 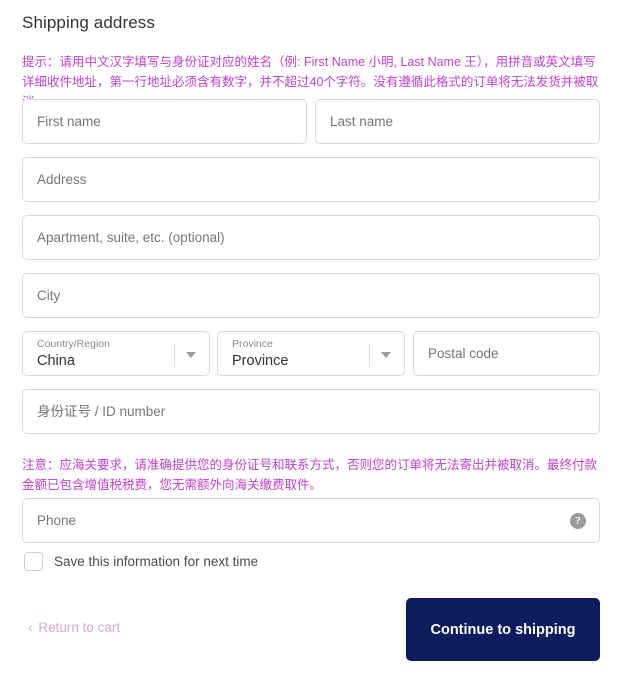 I want to click on phone-field: ?, so click(x=311, y=520).